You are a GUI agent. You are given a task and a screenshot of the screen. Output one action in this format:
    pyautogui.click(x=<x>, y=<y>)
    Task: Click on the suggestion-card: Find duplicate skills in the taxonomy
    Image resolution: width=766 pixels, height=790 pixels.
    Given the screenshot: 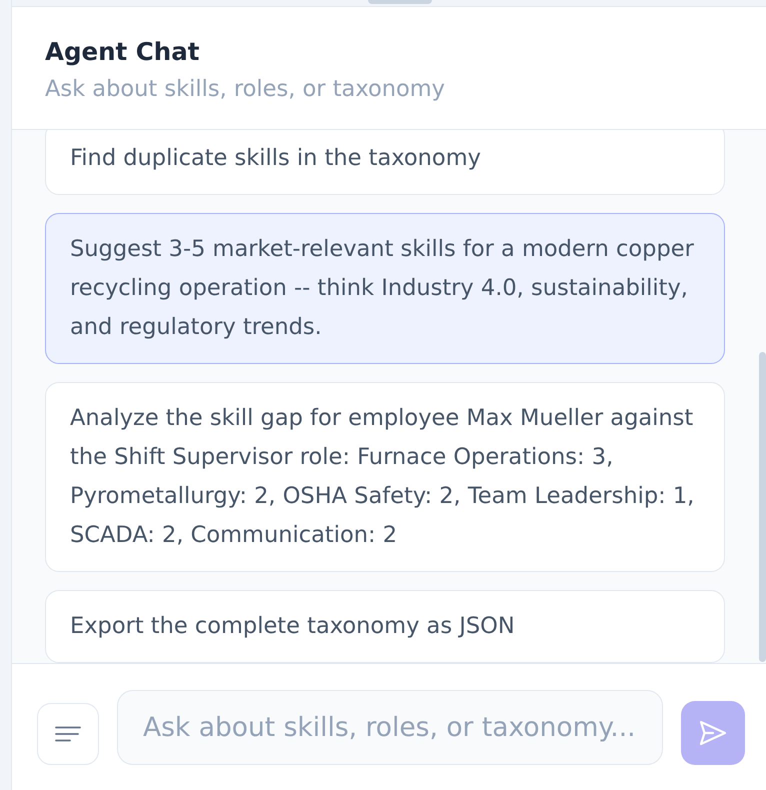 What is the action you would take?
    pyautogui.click(x=385, y=162)
    